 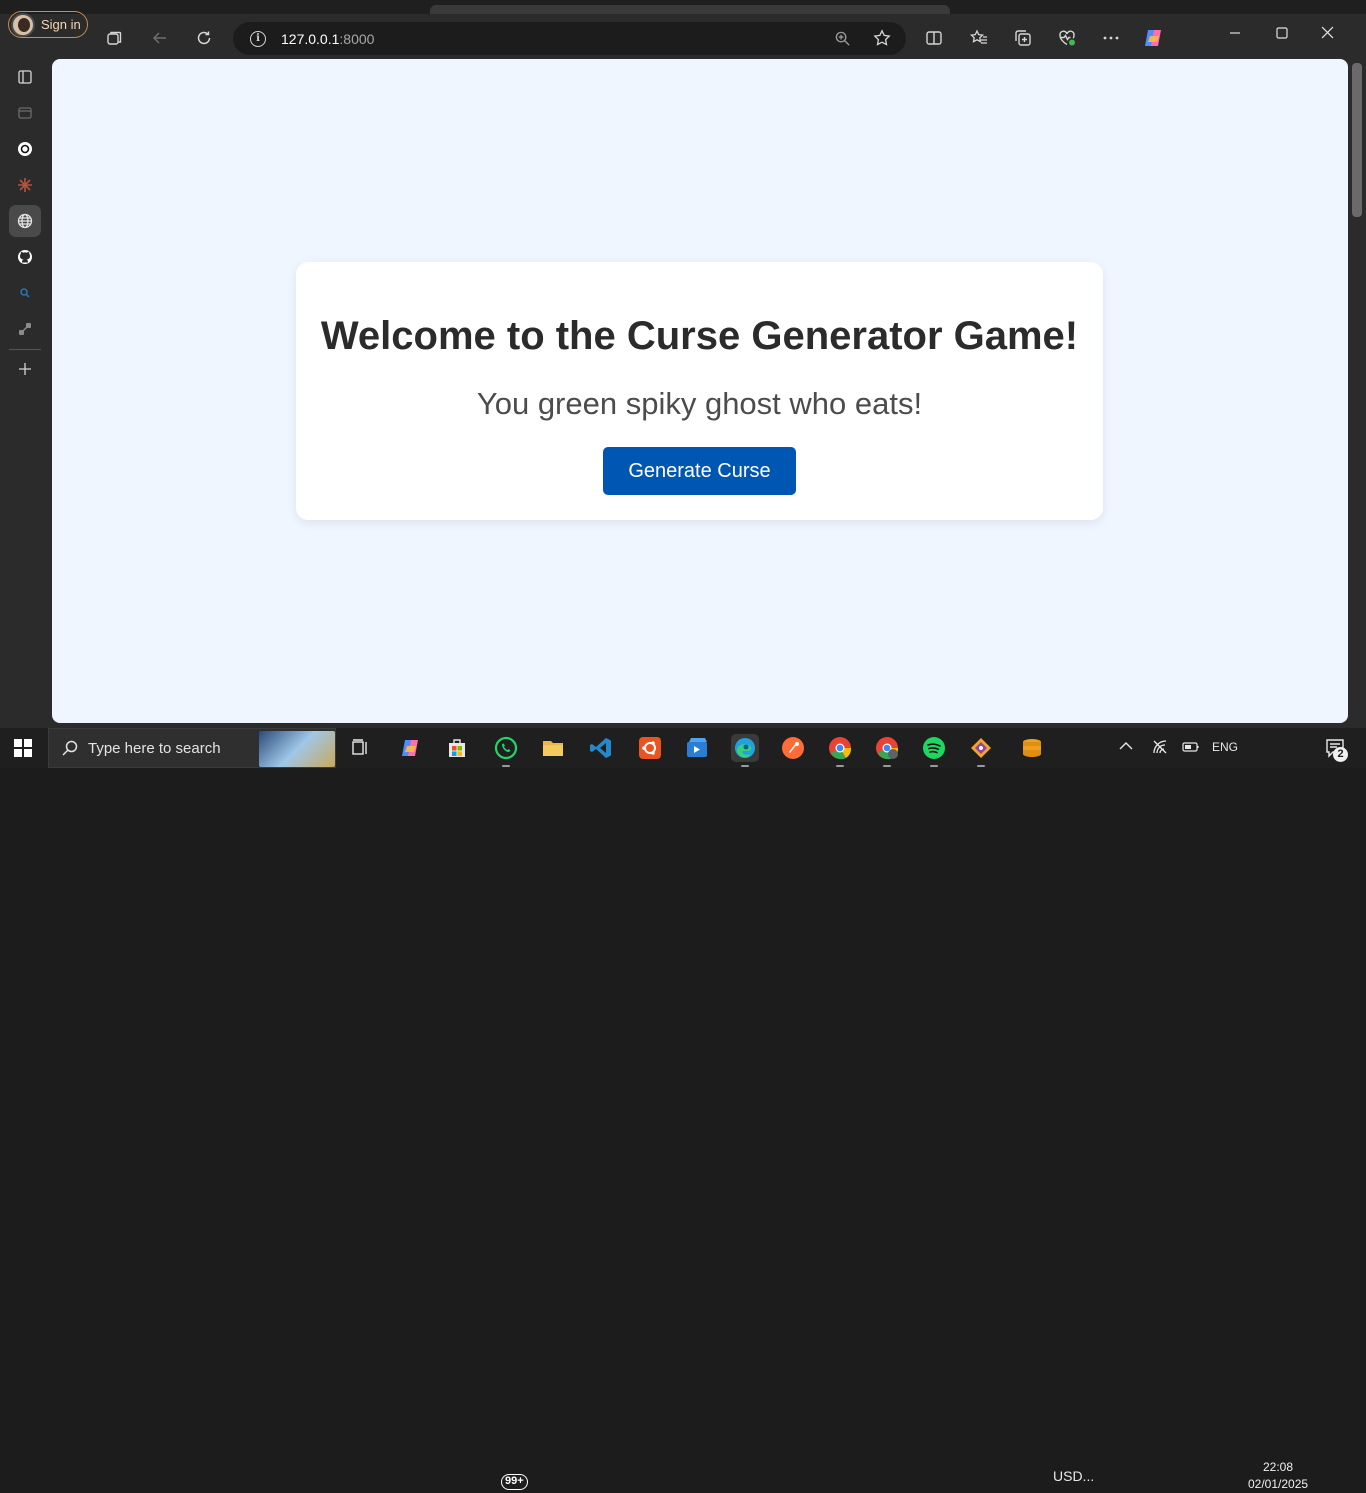 I want to click on window-top-strip, so click(x=683, y=7).